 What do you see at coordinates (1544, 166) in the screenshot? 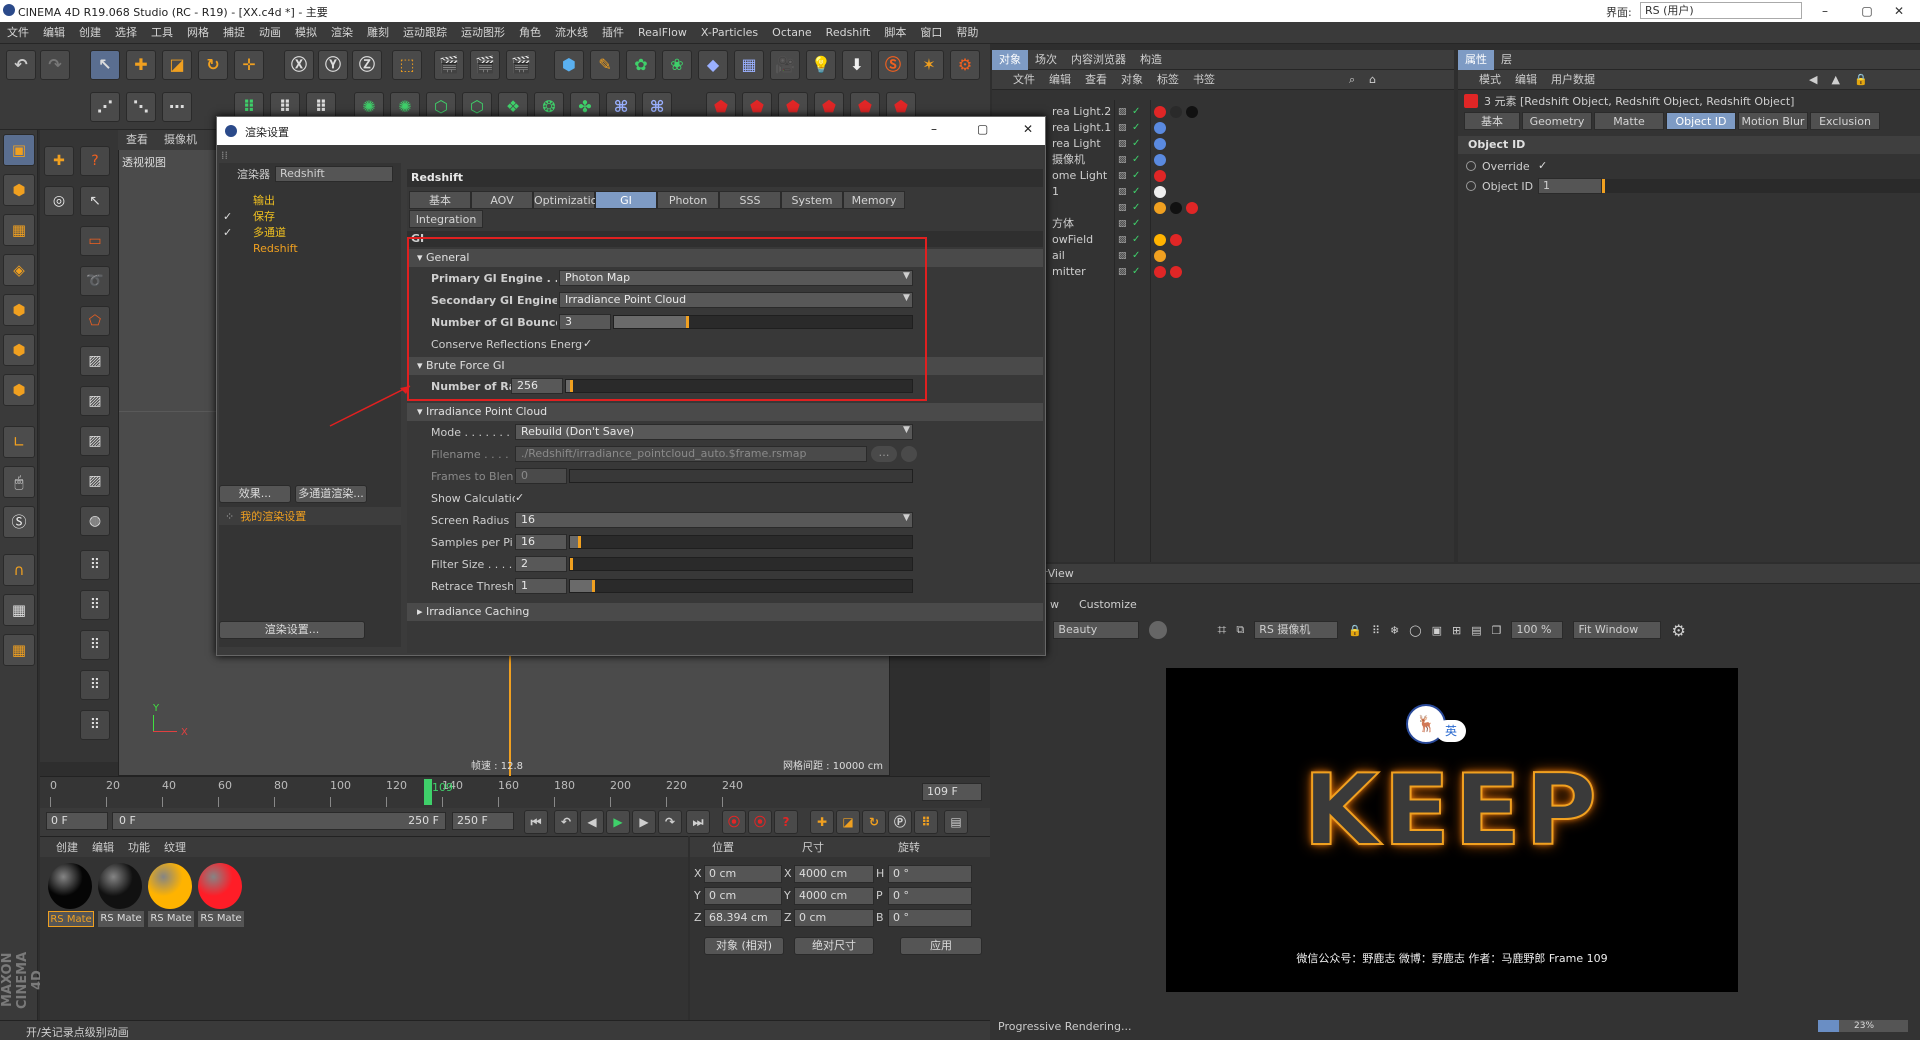
I see `override-checkbox: ✓` at bounding box center [1544, 166].